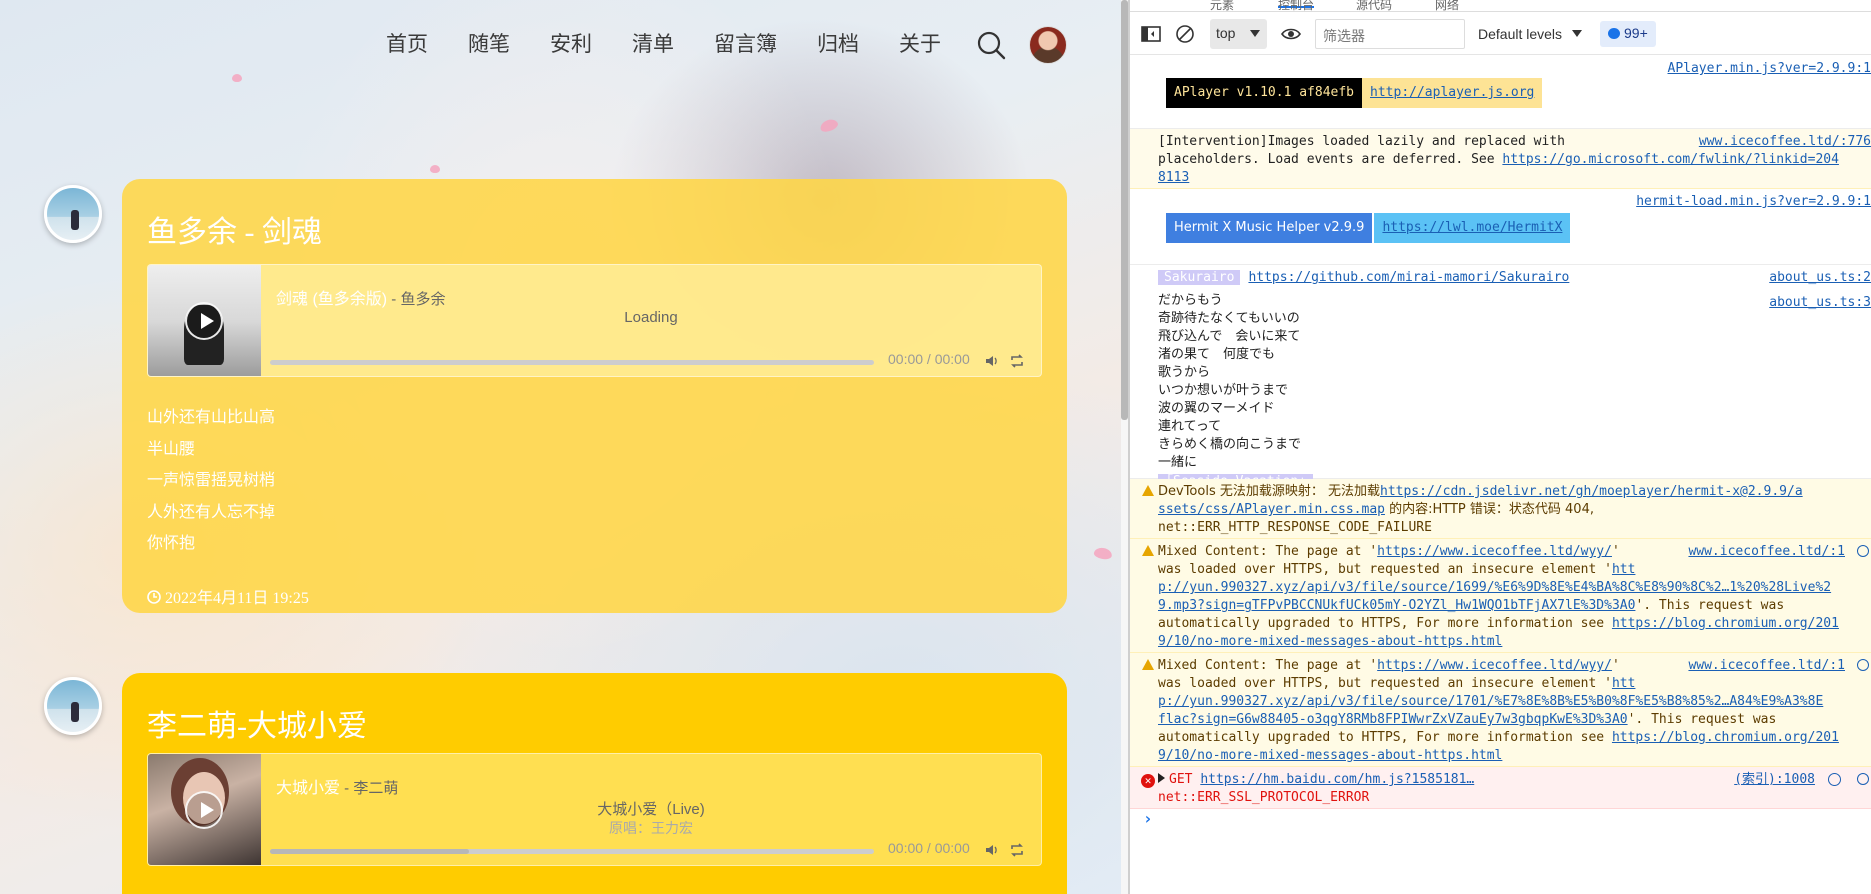 Image resolution: width=1871 pixels, height=894 pixels. What do you see at coordinates (1185, 34) in the screenshot?
I see `clear-console-icon` at bounding box center [1185, 34].